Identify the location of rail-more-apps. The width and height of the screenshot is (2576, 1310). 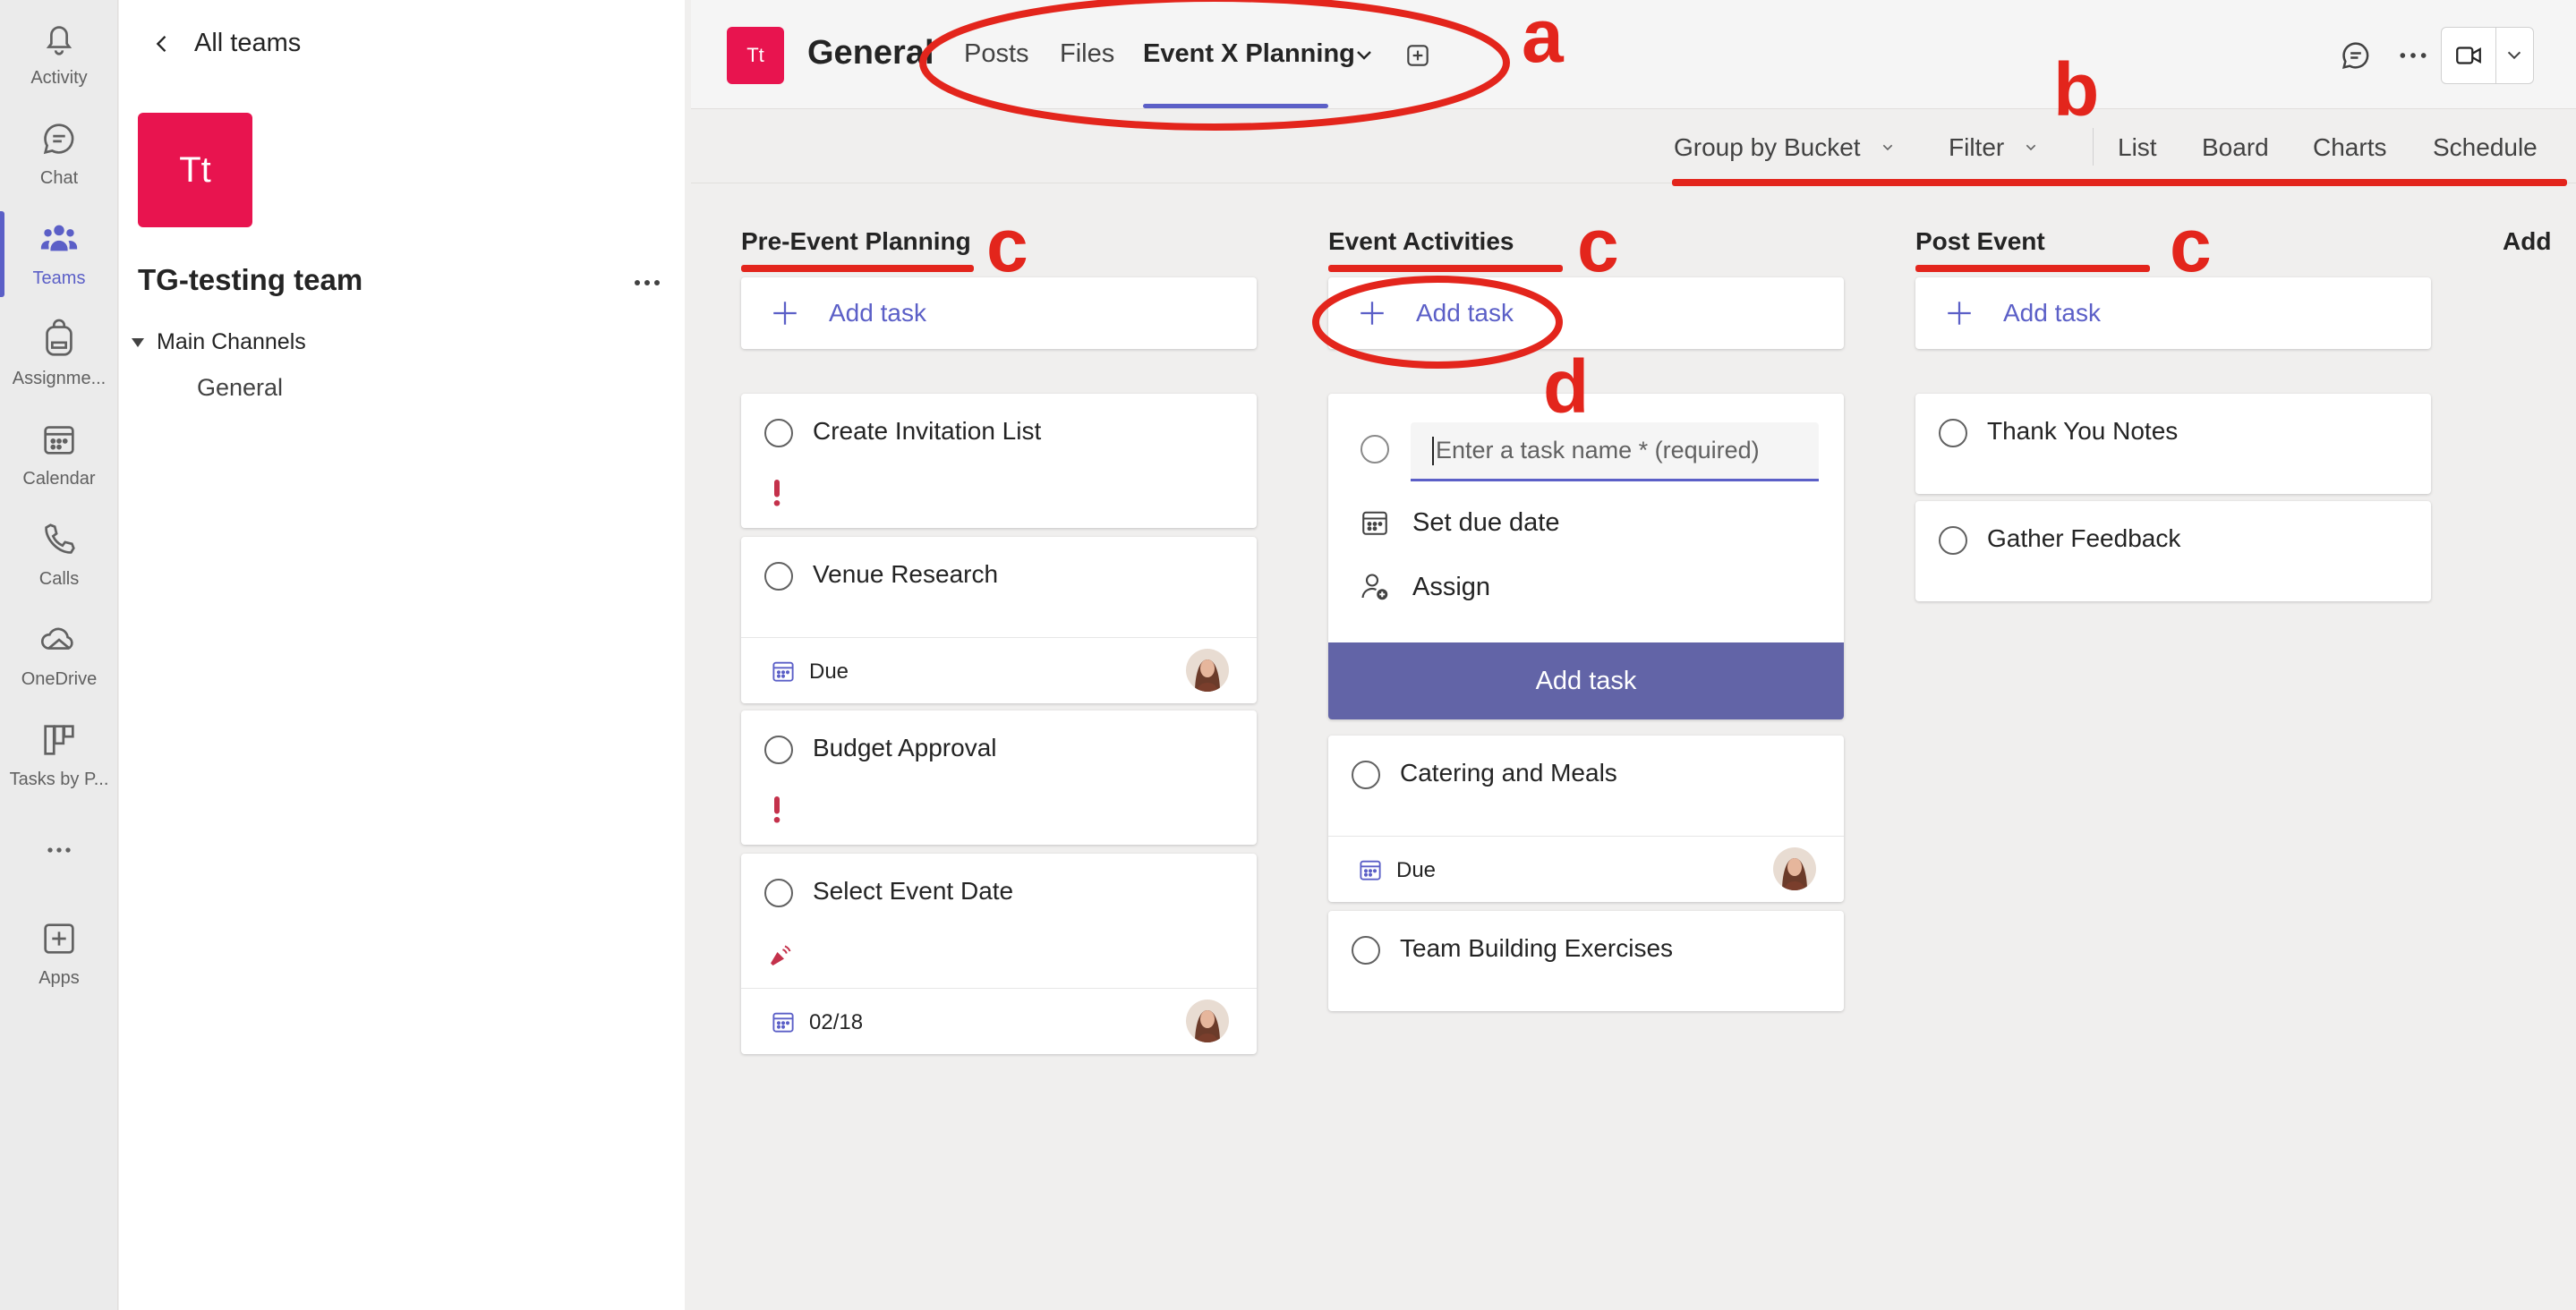
(59, 850).